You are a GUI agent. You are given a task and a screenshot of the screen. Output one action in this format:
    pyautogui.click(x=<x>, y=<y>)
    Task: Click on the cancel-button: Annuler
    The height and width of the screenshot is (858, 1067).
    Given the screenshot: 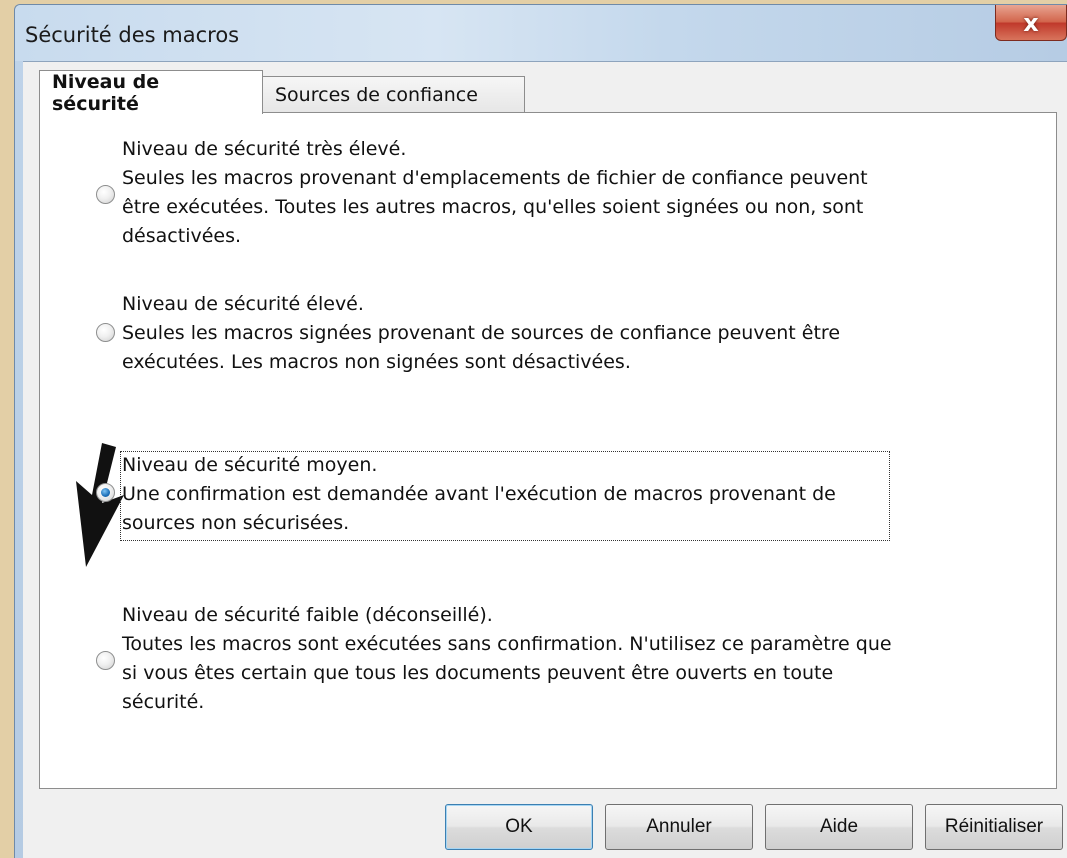 What is the action you would take?
    pyautogui.click(x=679, y=827)
    